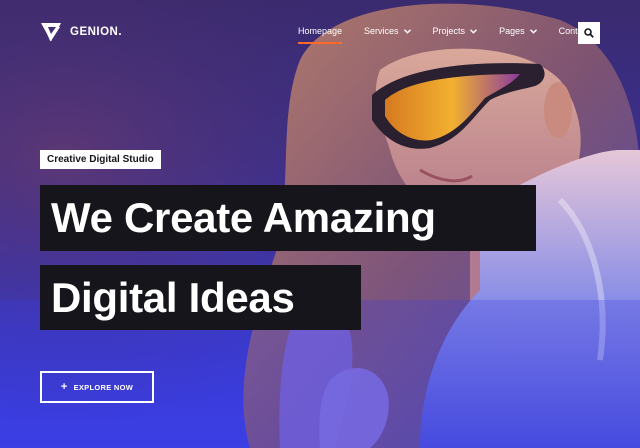 The image size is (640, 448). I want to click on nav-item-label: Pages, so click(512, 31).